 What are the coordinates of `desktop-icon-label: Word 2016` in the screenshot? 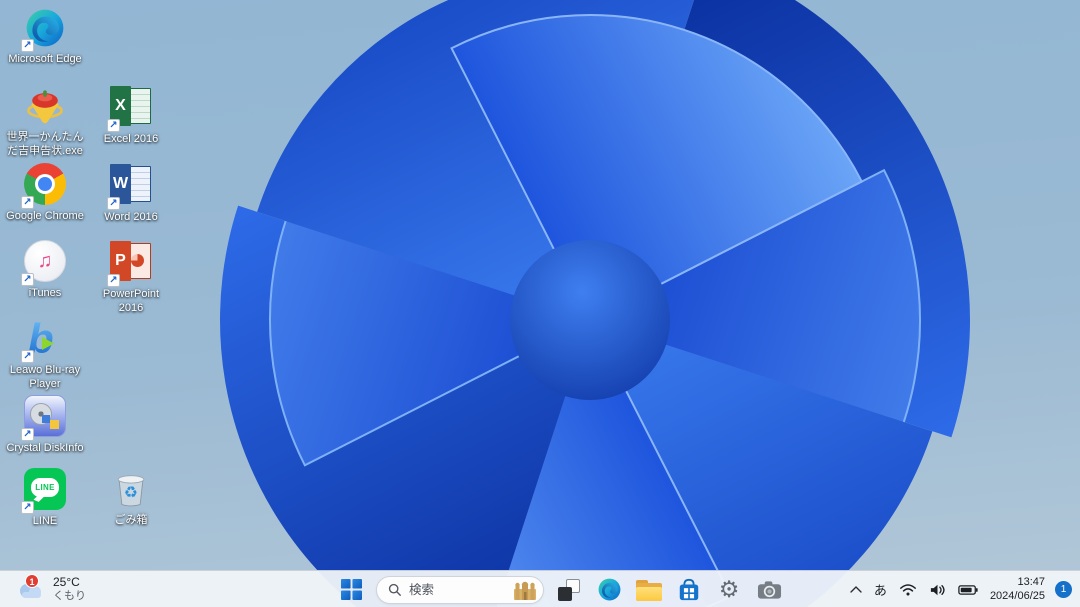 It's located at (131, 217).